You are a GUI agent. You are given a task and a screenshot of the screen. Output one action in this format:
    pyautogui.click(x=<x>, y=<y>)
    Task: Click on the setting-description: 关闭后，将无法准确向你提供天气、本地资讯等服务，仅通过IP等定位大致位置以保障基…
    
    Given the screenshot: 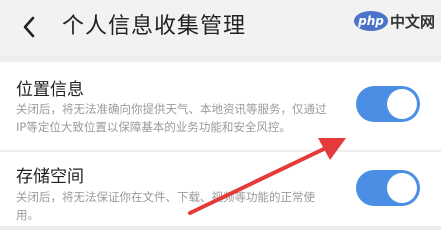 What is the action you would take?
    pyautogui.click(x=171, y=118)
    